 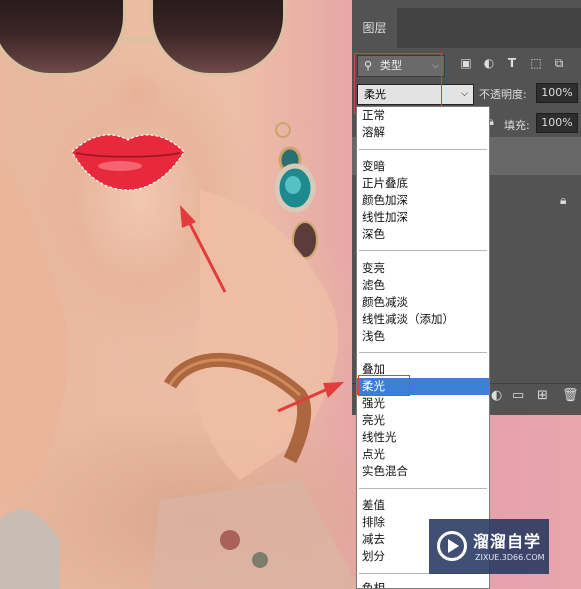 I want to click on new-layer-icon: ⊞, so click(x=542, y=395).